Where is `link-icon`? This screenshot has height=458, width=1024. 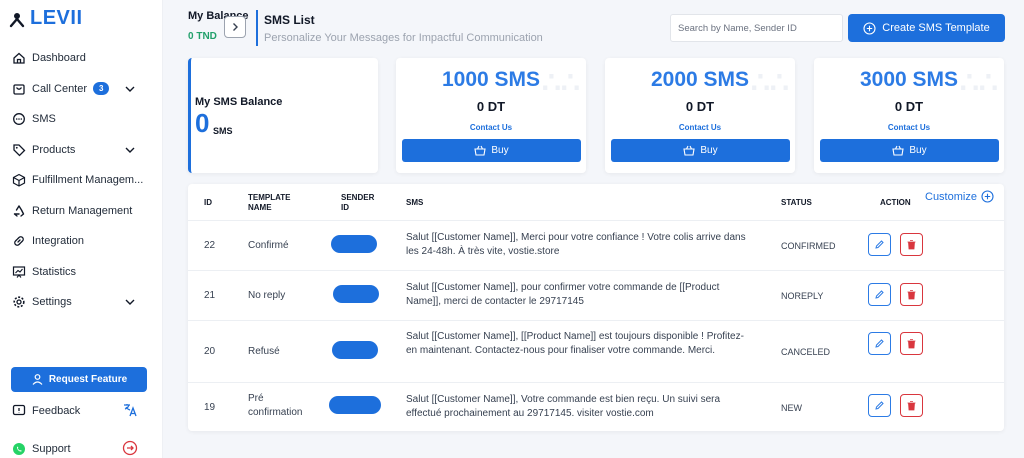 link-icon is located at coordinates (18, 241).